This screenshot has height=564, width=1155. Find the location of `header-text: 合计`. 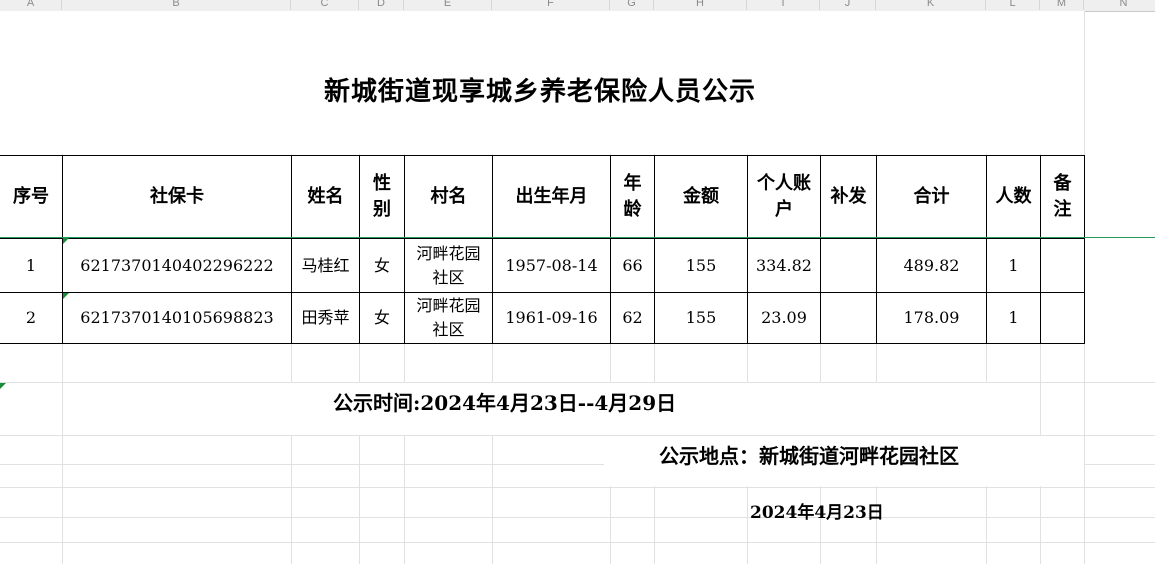

header-text: 合计 is located at coordinates (931, 196).